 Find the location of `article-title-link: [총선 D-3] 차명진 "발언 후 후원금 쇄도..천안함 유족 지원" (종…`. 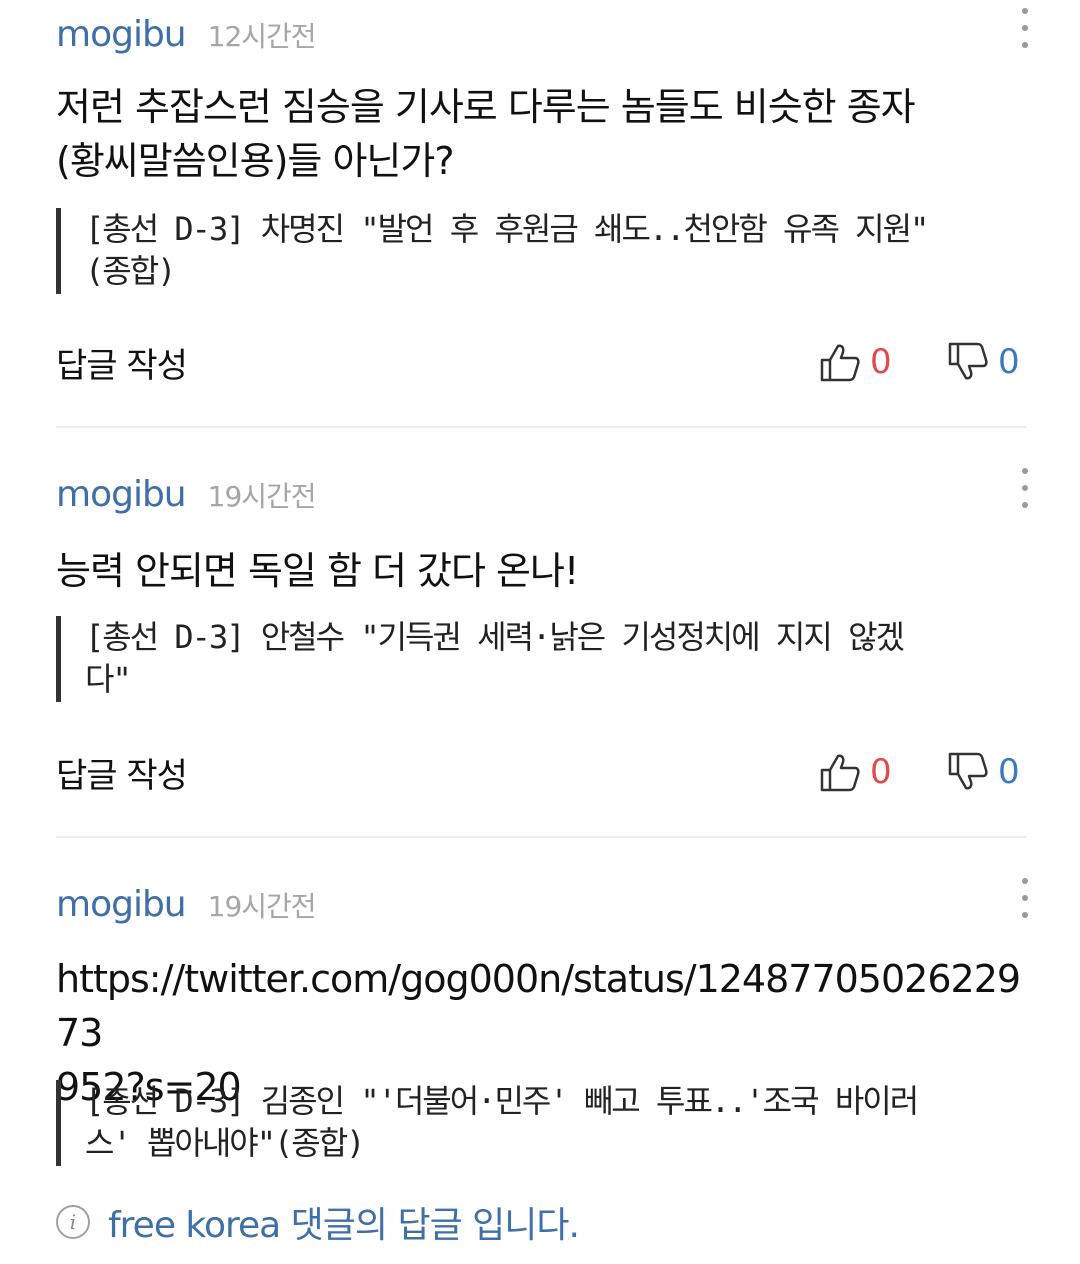

article-title-link: [총선 D-3] 차명진 "발언 후 후원금 쇄도..천안함 유족 지원" (종… is located at coordinates (541, 251).